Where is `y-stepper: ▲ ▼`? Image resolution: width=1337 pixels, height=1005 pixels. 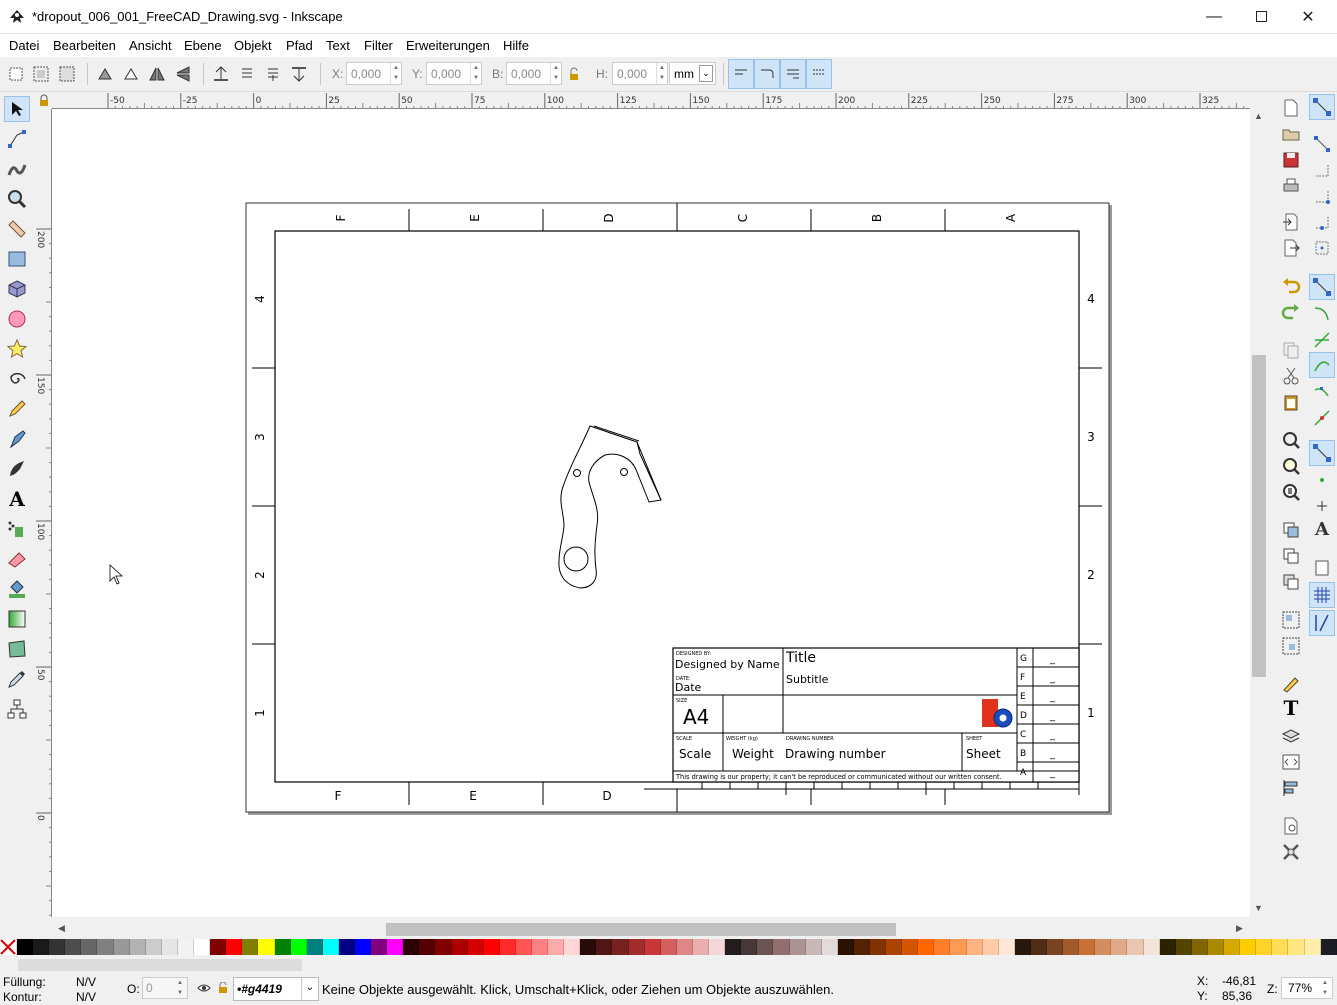 y-stepper: ▲ ▼ is located at coordinates (475, 73).